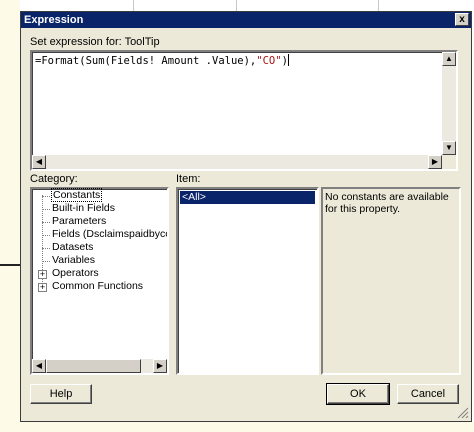 This screenshot has width=474, height=432. Describe the element at coordinates (428, 394) in the screenshot. I see `cancel-button: Cancel` at that location.